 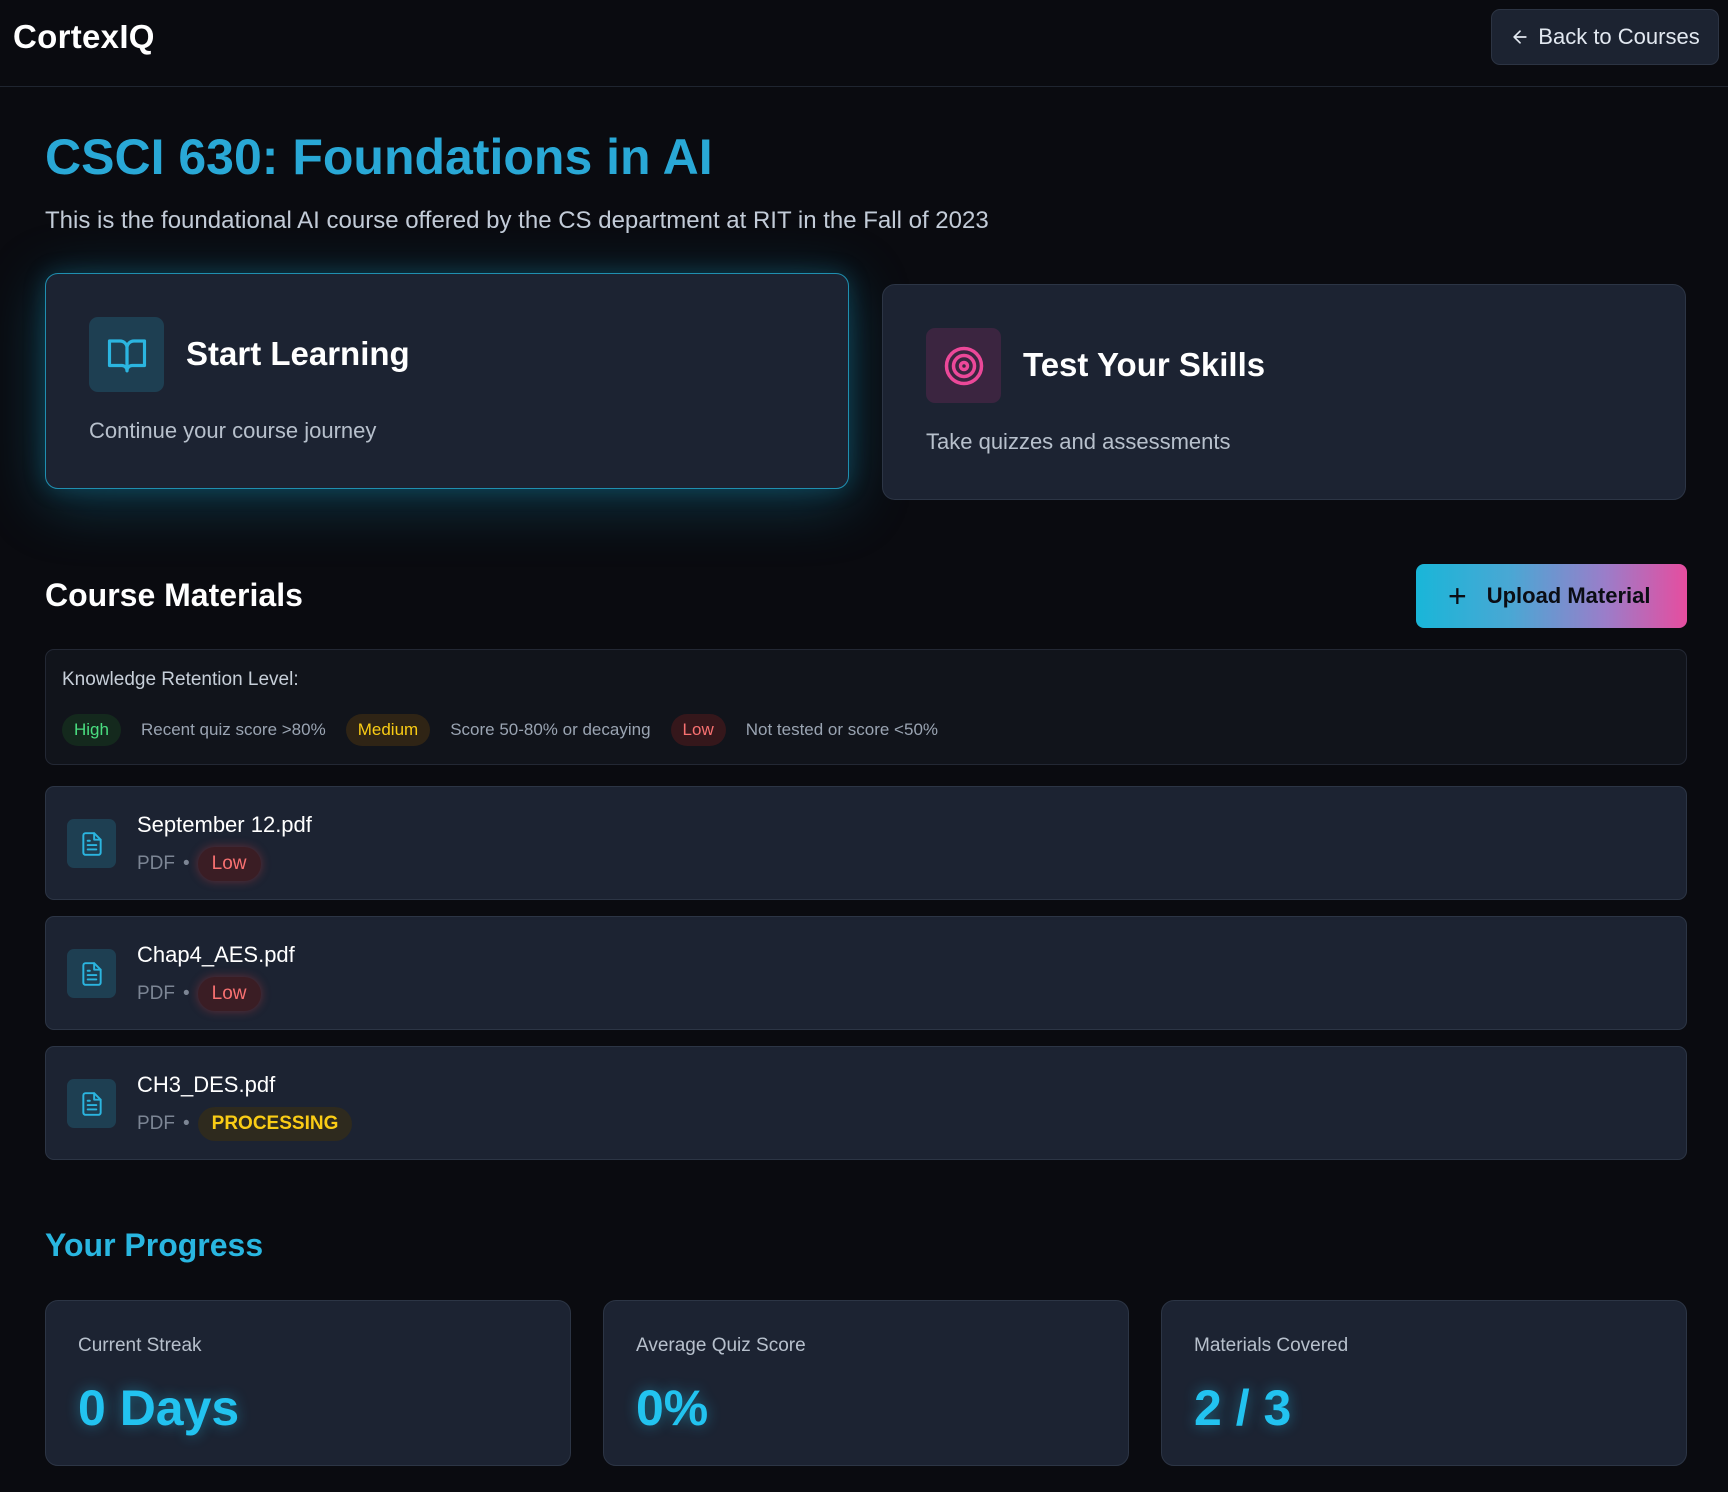 I want to click on stat-label: Current Streak, so click(x=140, y=1345).